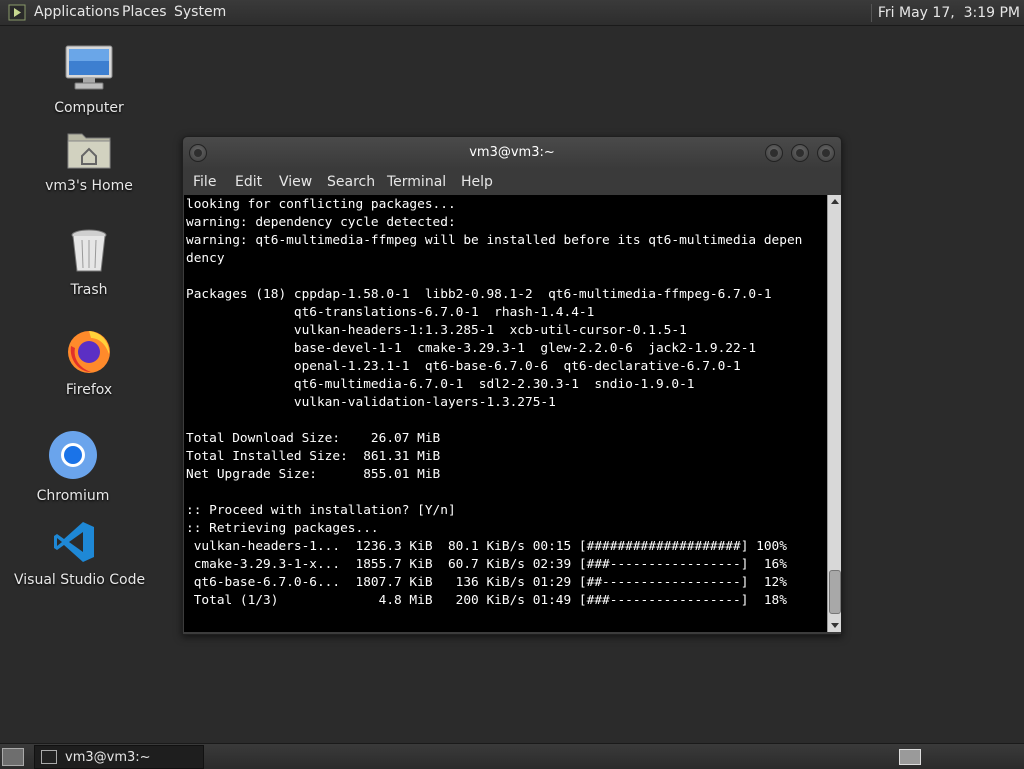 The image size is (1024, 769). What do you see at coordinates (871, 12) in the screenshot?
I see `panel-separator` at bounding box center [871, 12].